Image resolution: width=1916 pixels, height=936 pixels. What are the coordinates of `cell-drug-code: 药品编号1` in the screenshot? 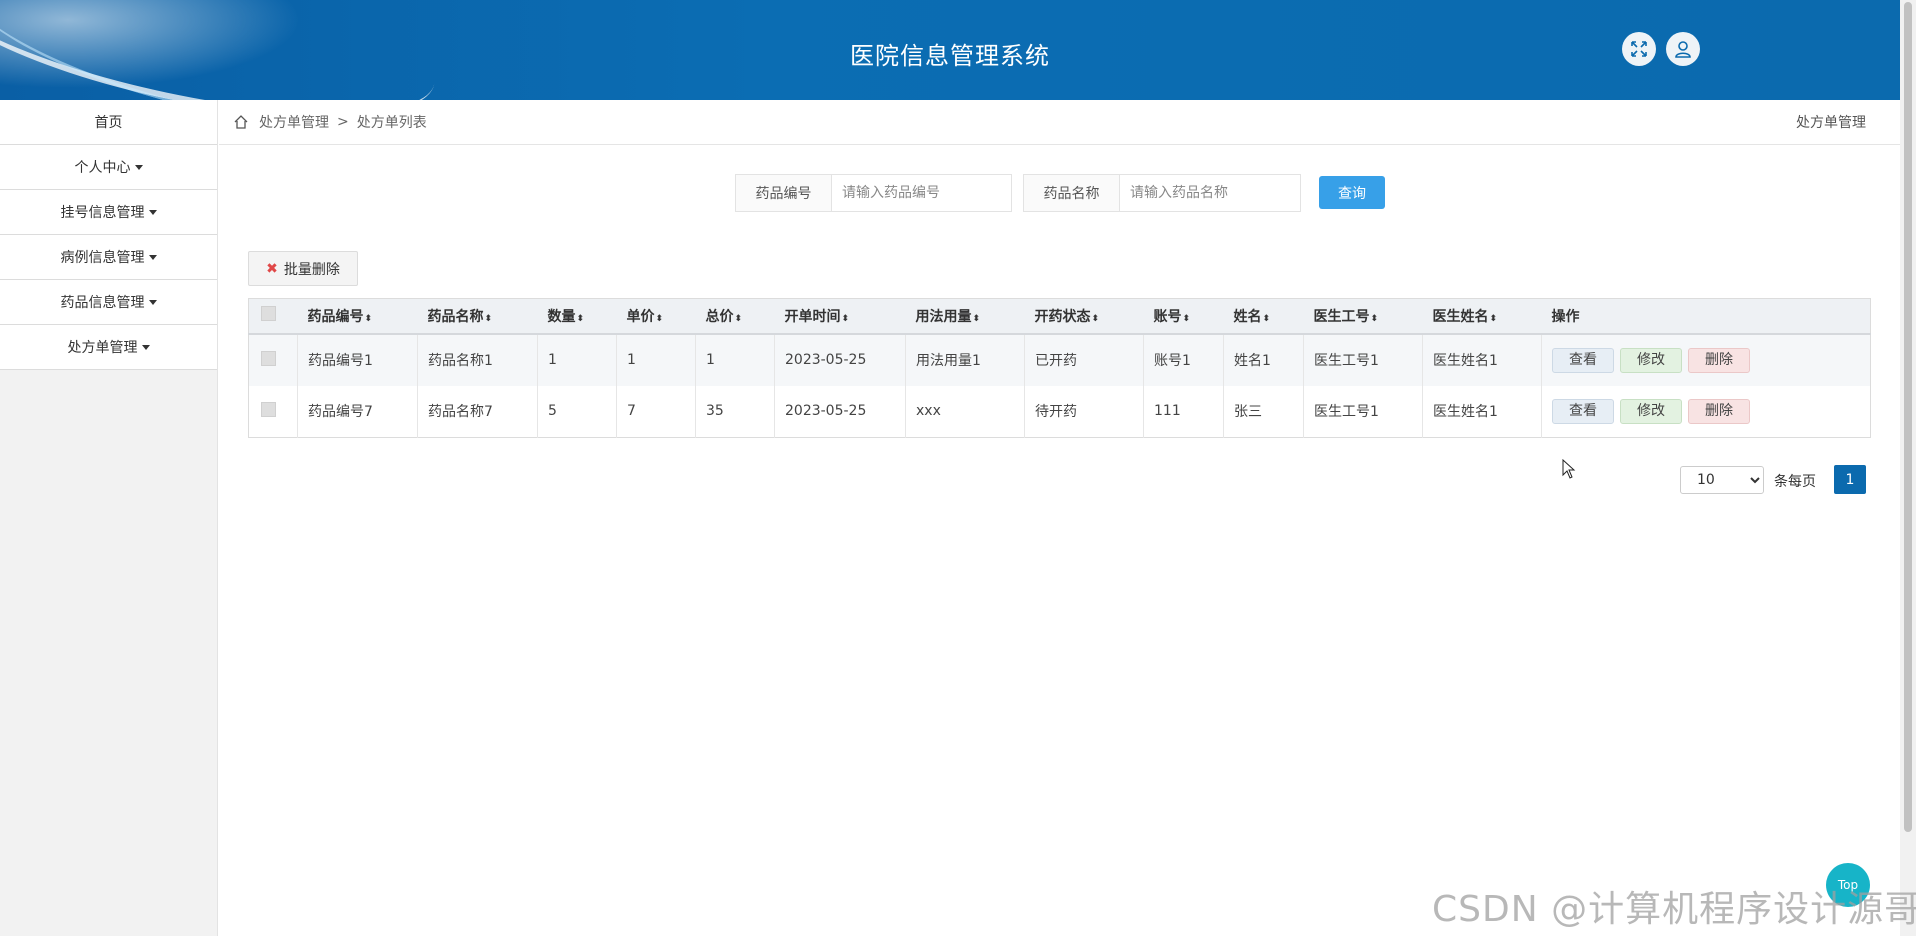 It's located at (357, 359).